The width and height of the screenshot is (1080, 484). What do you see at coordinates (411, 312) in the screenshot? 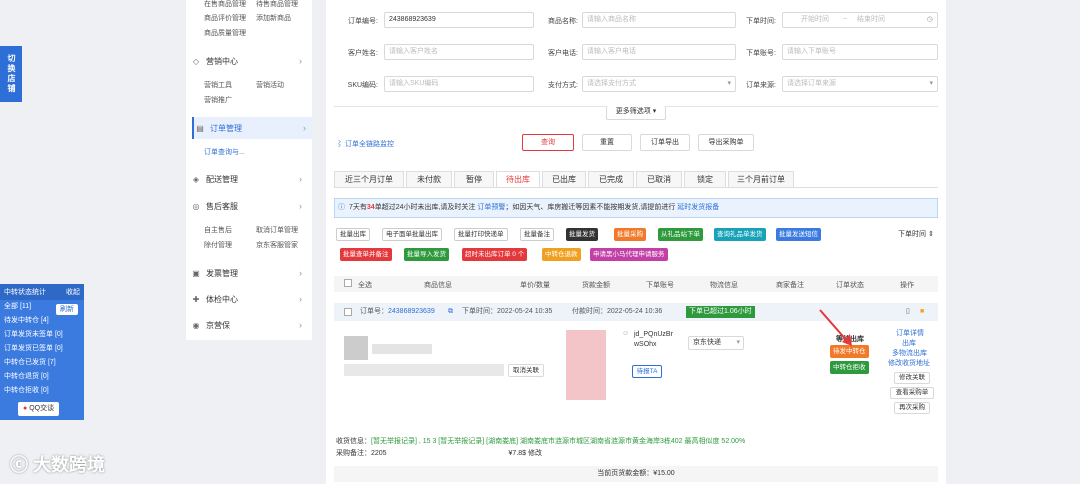
I see `order-no-link: 243868923639` at bounding box center [411, 312].